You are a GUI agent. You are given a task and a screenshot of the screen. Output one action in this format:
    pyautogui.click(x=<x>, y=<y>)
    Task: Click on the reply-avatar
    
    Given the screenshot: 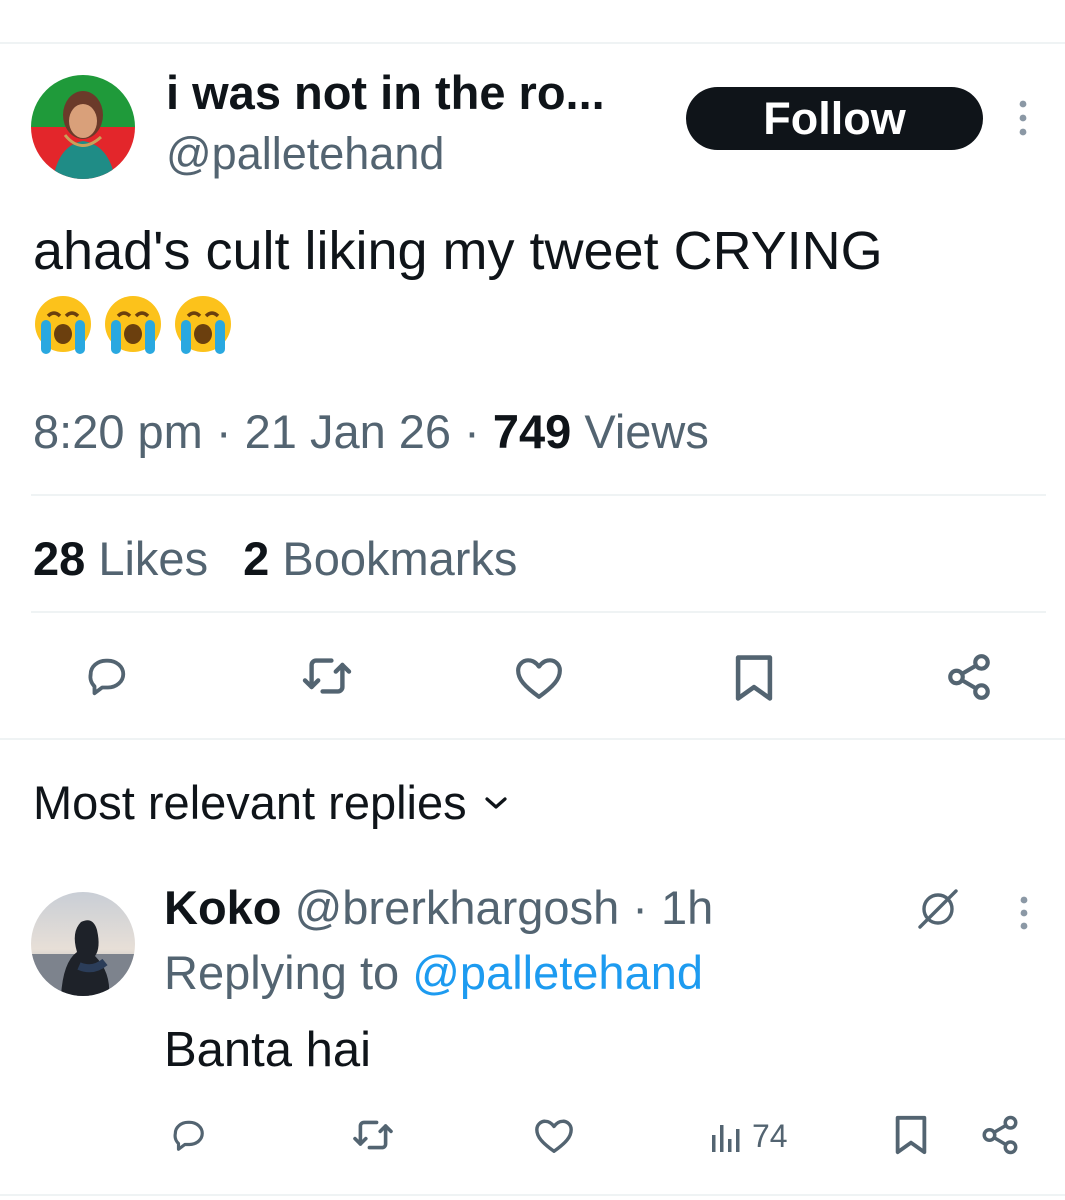 What is the action you would take?
    pyautogui.click(x=83, y=944)
    